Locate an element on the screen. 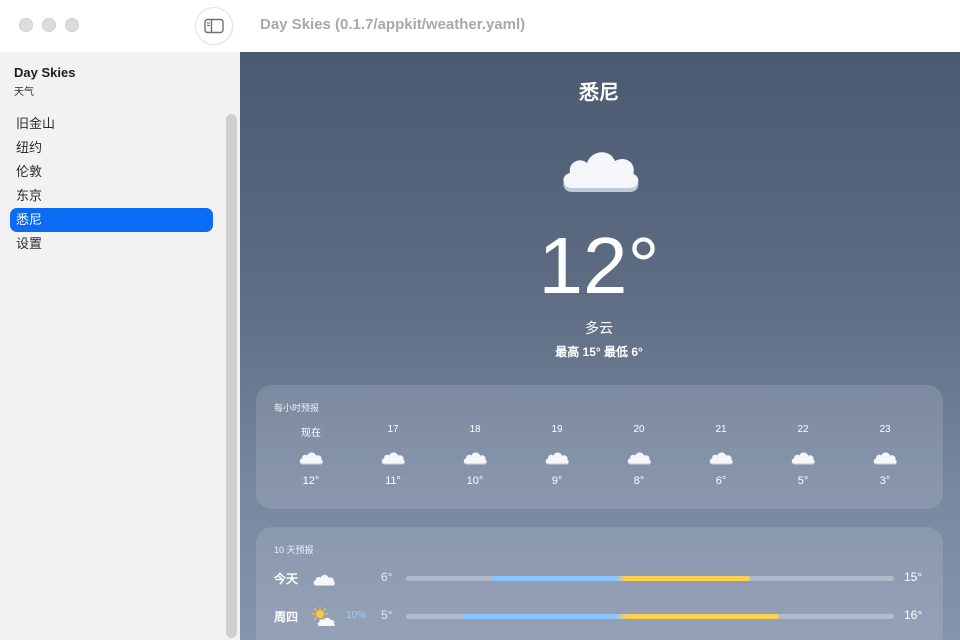 The image size is (960, 640). hourly-time: 19 is located at coordinates (557, 429).